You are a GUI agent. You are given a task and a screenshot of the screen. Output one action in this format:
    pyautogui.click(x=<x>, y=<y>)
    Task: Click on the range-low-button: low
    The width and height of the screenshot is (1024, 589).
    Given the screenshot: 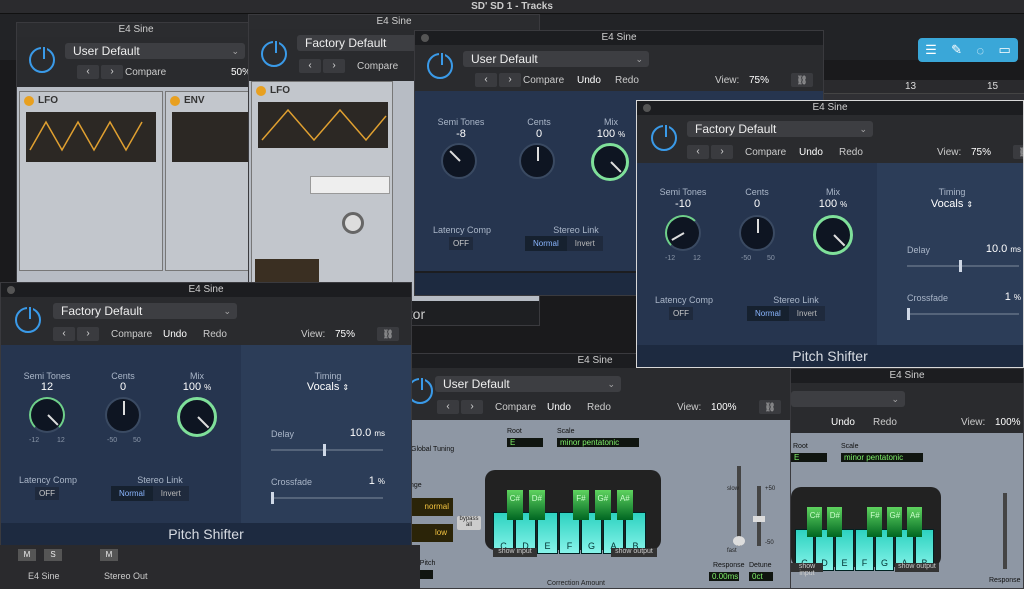 What is the action you would take?
    pyautogui.click(x=432, y=533)
    